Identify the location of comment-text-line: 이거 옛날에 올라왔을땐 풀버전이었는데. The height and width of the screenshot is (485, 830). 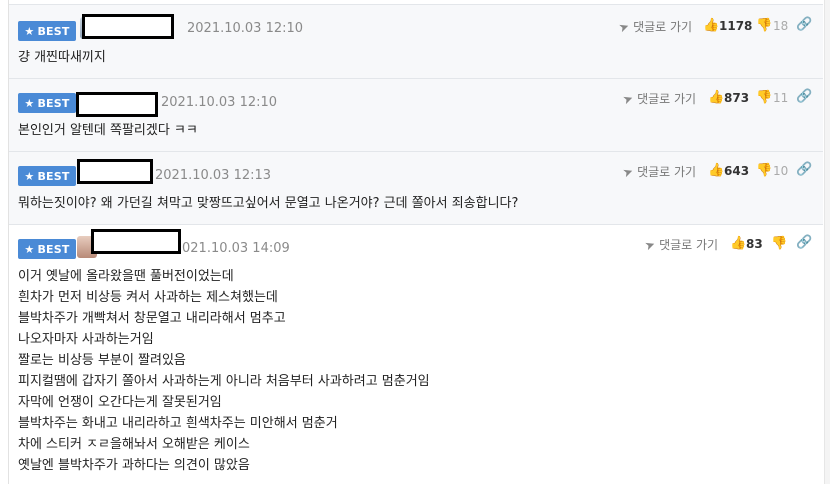
(126, 276).